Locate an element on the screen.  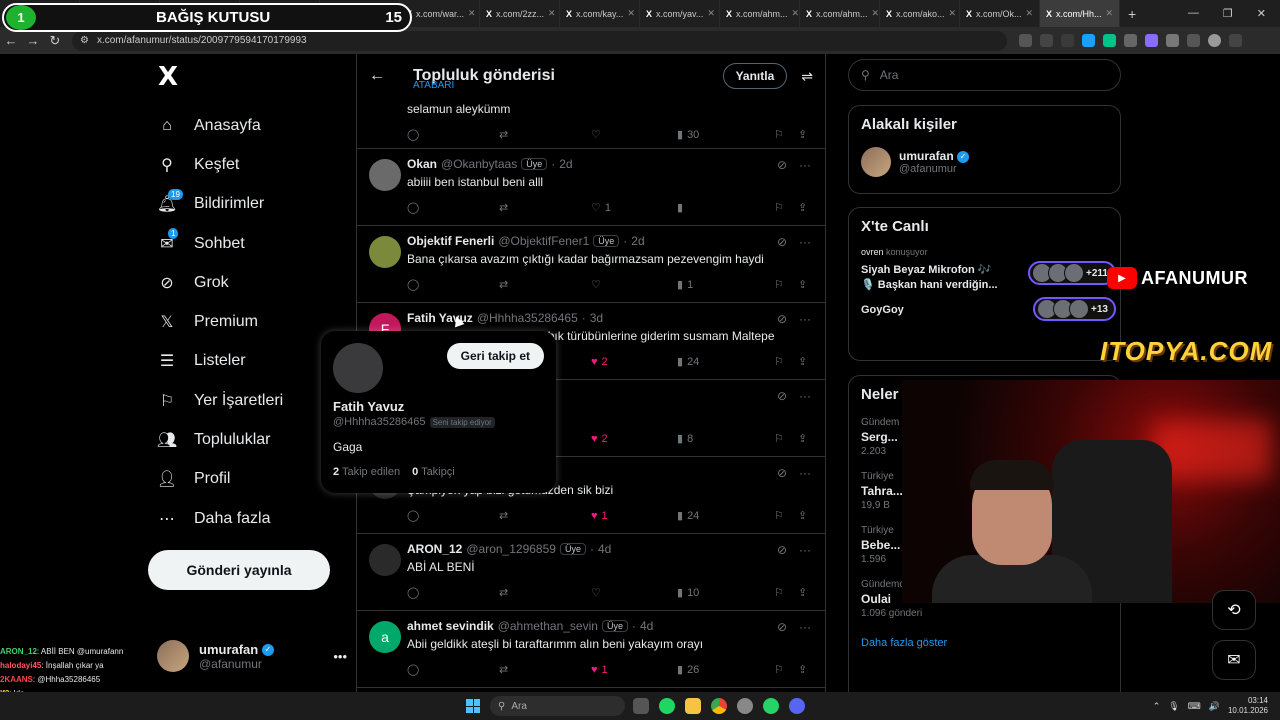
forward-icon: → is located at coordinates (33, 40).